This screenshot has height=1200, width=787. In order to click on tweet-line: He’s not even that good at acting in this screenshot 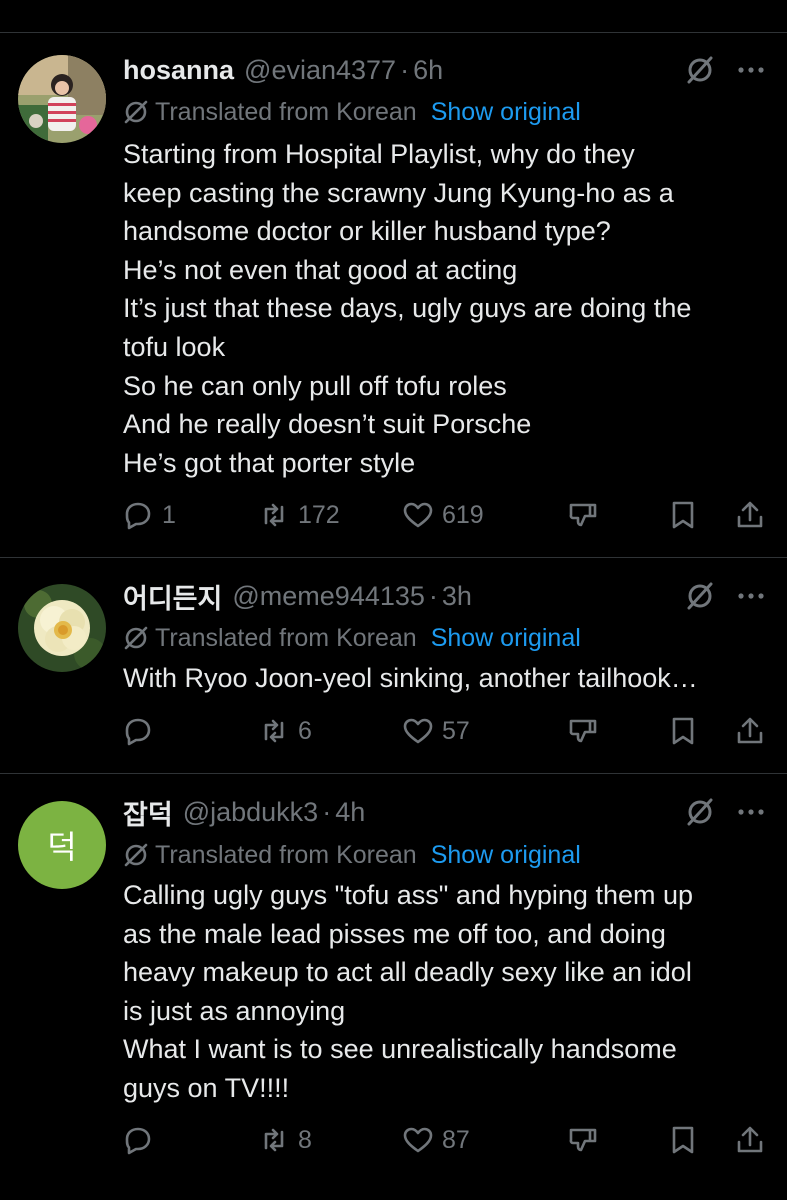, I will do `click(320, 269)`.